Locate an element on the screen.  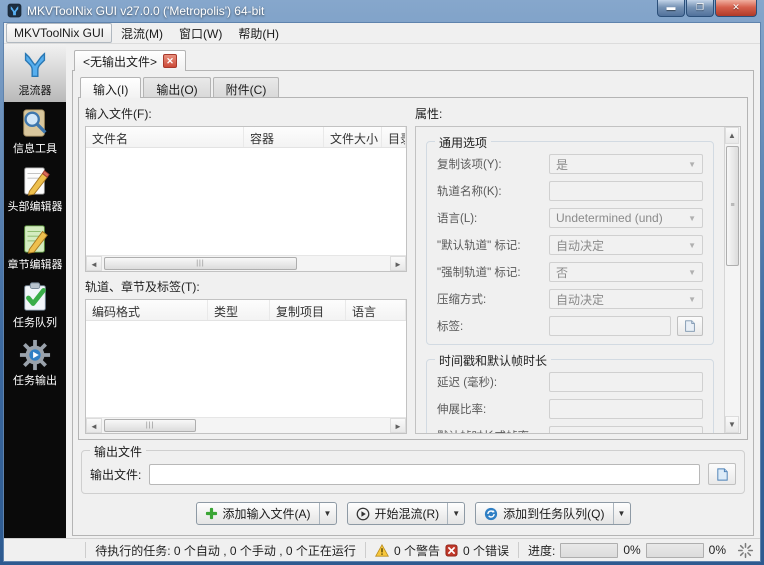
tags-input is located at coordinates (610, 326).